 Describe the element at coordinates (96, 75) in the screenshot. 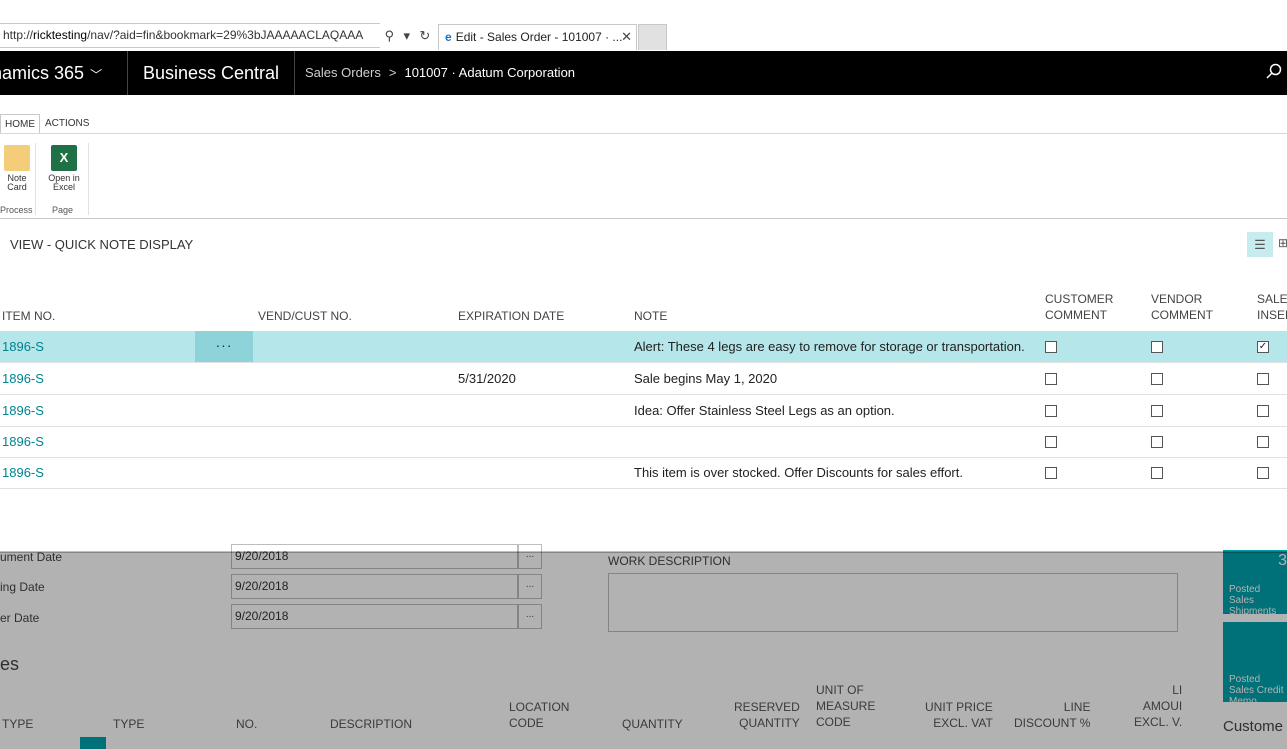

I see `chevron-down-icon: ﹀` at that location.